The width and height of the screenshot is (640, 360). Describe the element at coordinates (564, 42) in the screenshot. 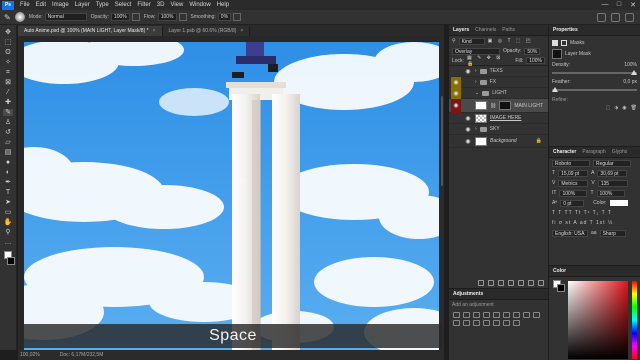

I see `vector-mask-icon` at that location.